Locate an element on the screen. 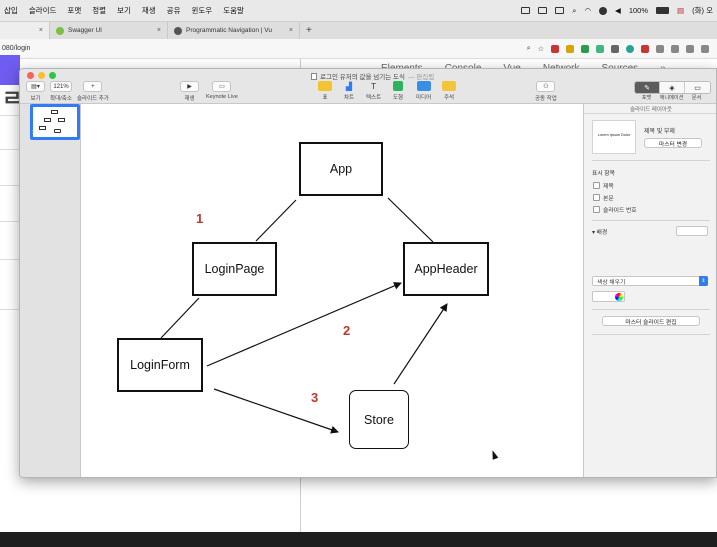 The height and width of the screenshot is (547, 717). page-divider is located at coordinates (10, 149).